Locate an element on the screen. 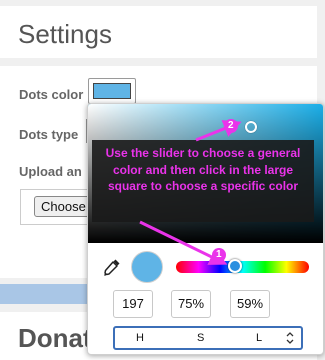 This screenshot has width=325, height=360. donate-title: Donat is located at coordinates (55, 338).